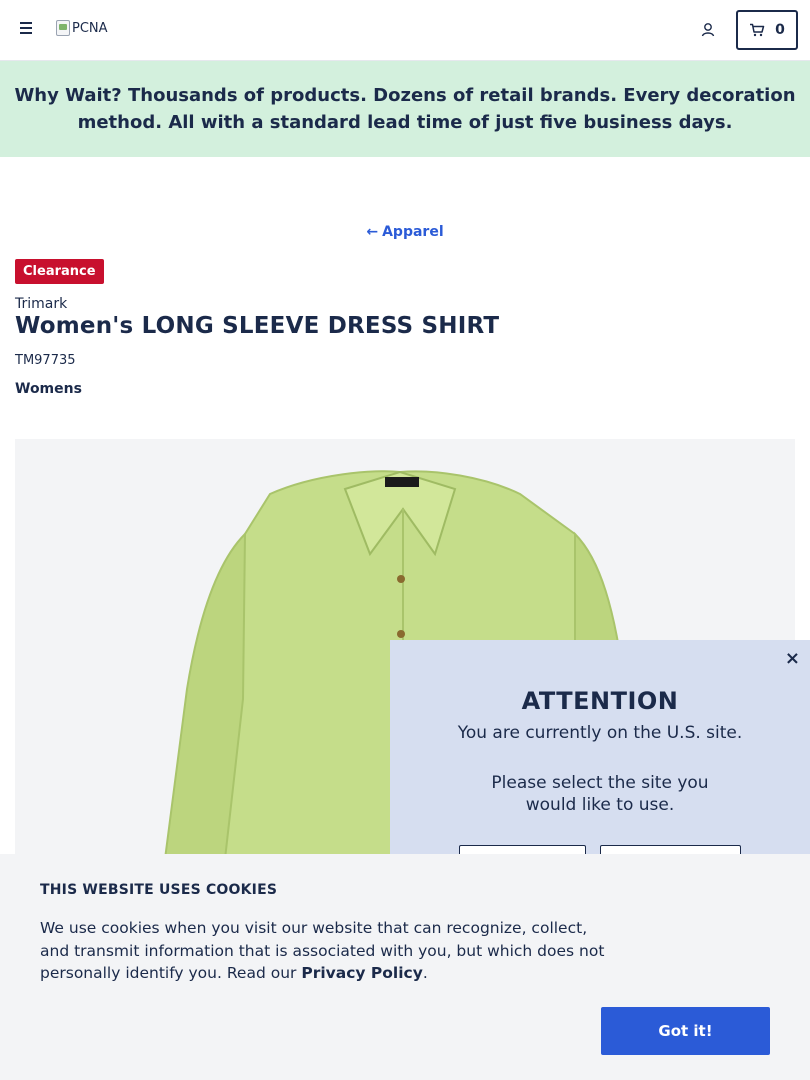  I want to click on broken-image-icon, so click(63, 28).